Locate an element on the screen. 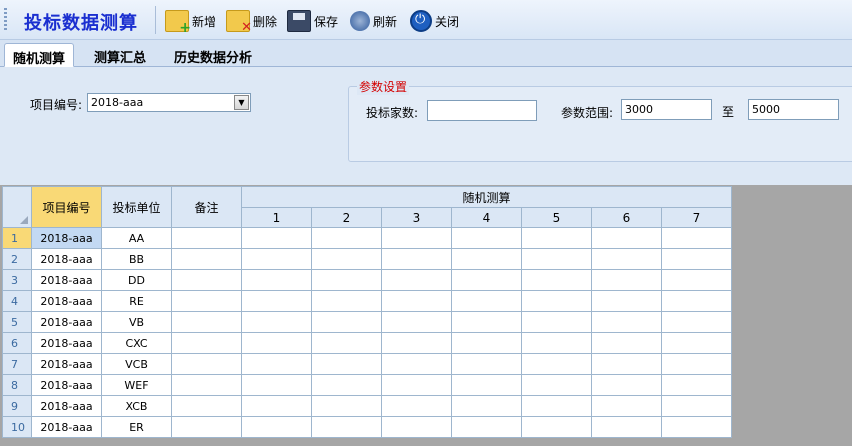  range-from-input: 3000 is located at coordinates (666, 109).